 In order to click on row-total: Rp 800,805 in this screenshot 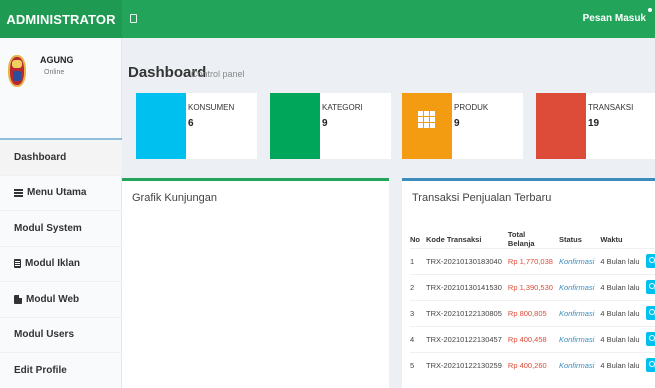, I will do `click(533, 313)`.